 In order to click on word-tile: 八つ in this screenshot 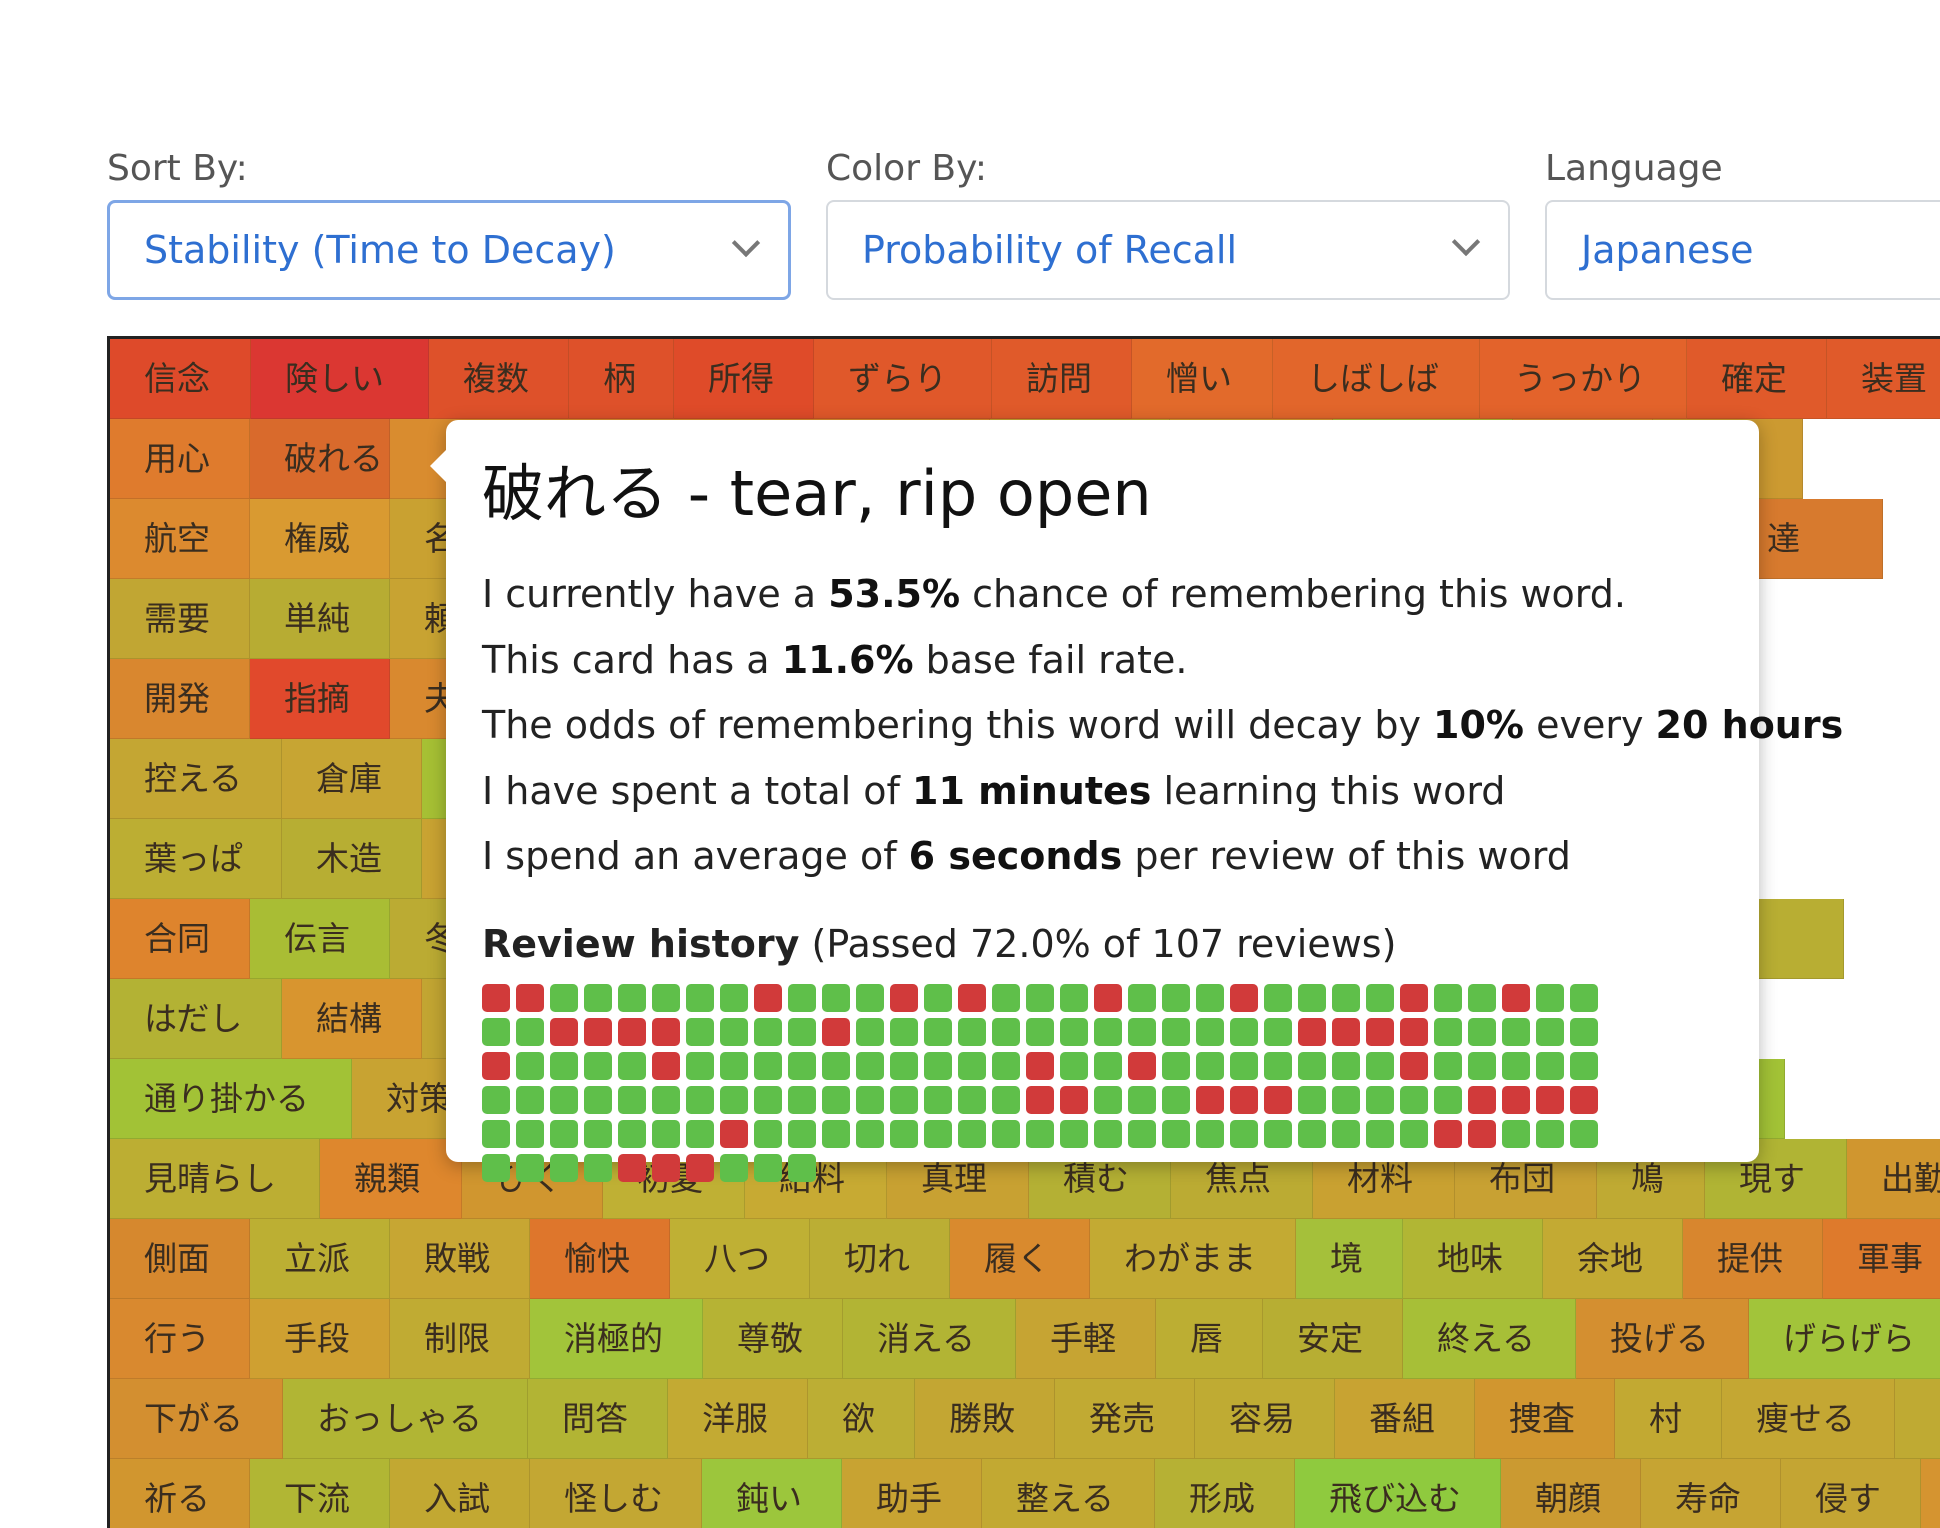, I will do `click(740, 1259)`.